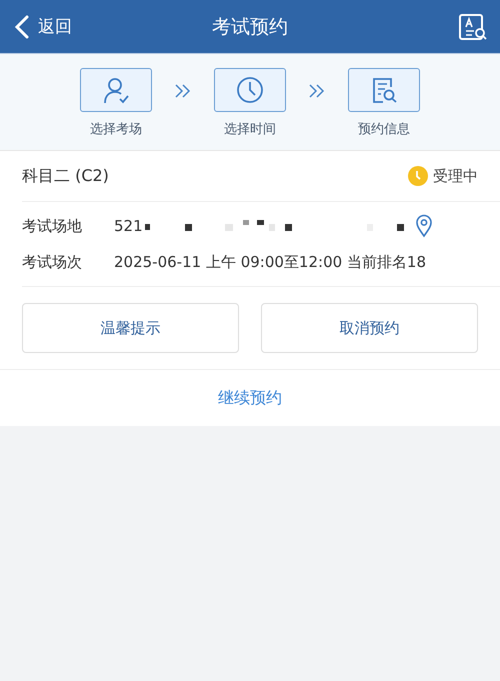 The height and width of the screenshot is (681, 500). Describe the element at coordinates (250, 129) in the screenshot. I see `step-label: 选择时间` at that location.